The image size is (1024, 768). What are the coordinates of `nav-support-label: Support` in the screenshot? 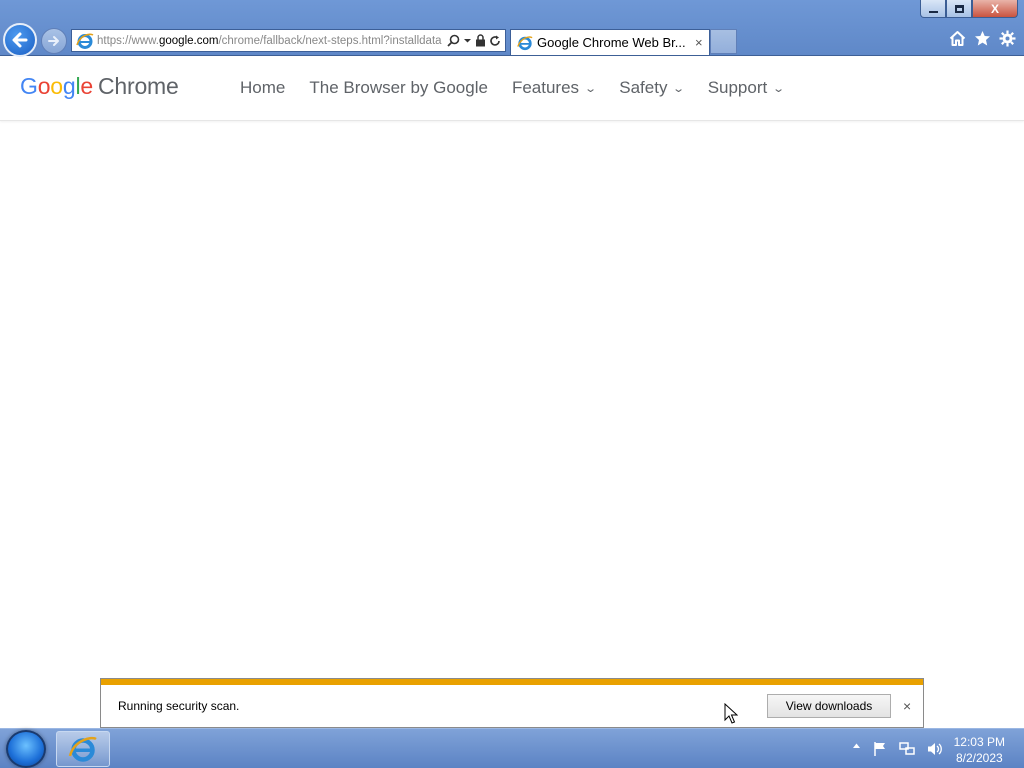 It's located at (737, 87).